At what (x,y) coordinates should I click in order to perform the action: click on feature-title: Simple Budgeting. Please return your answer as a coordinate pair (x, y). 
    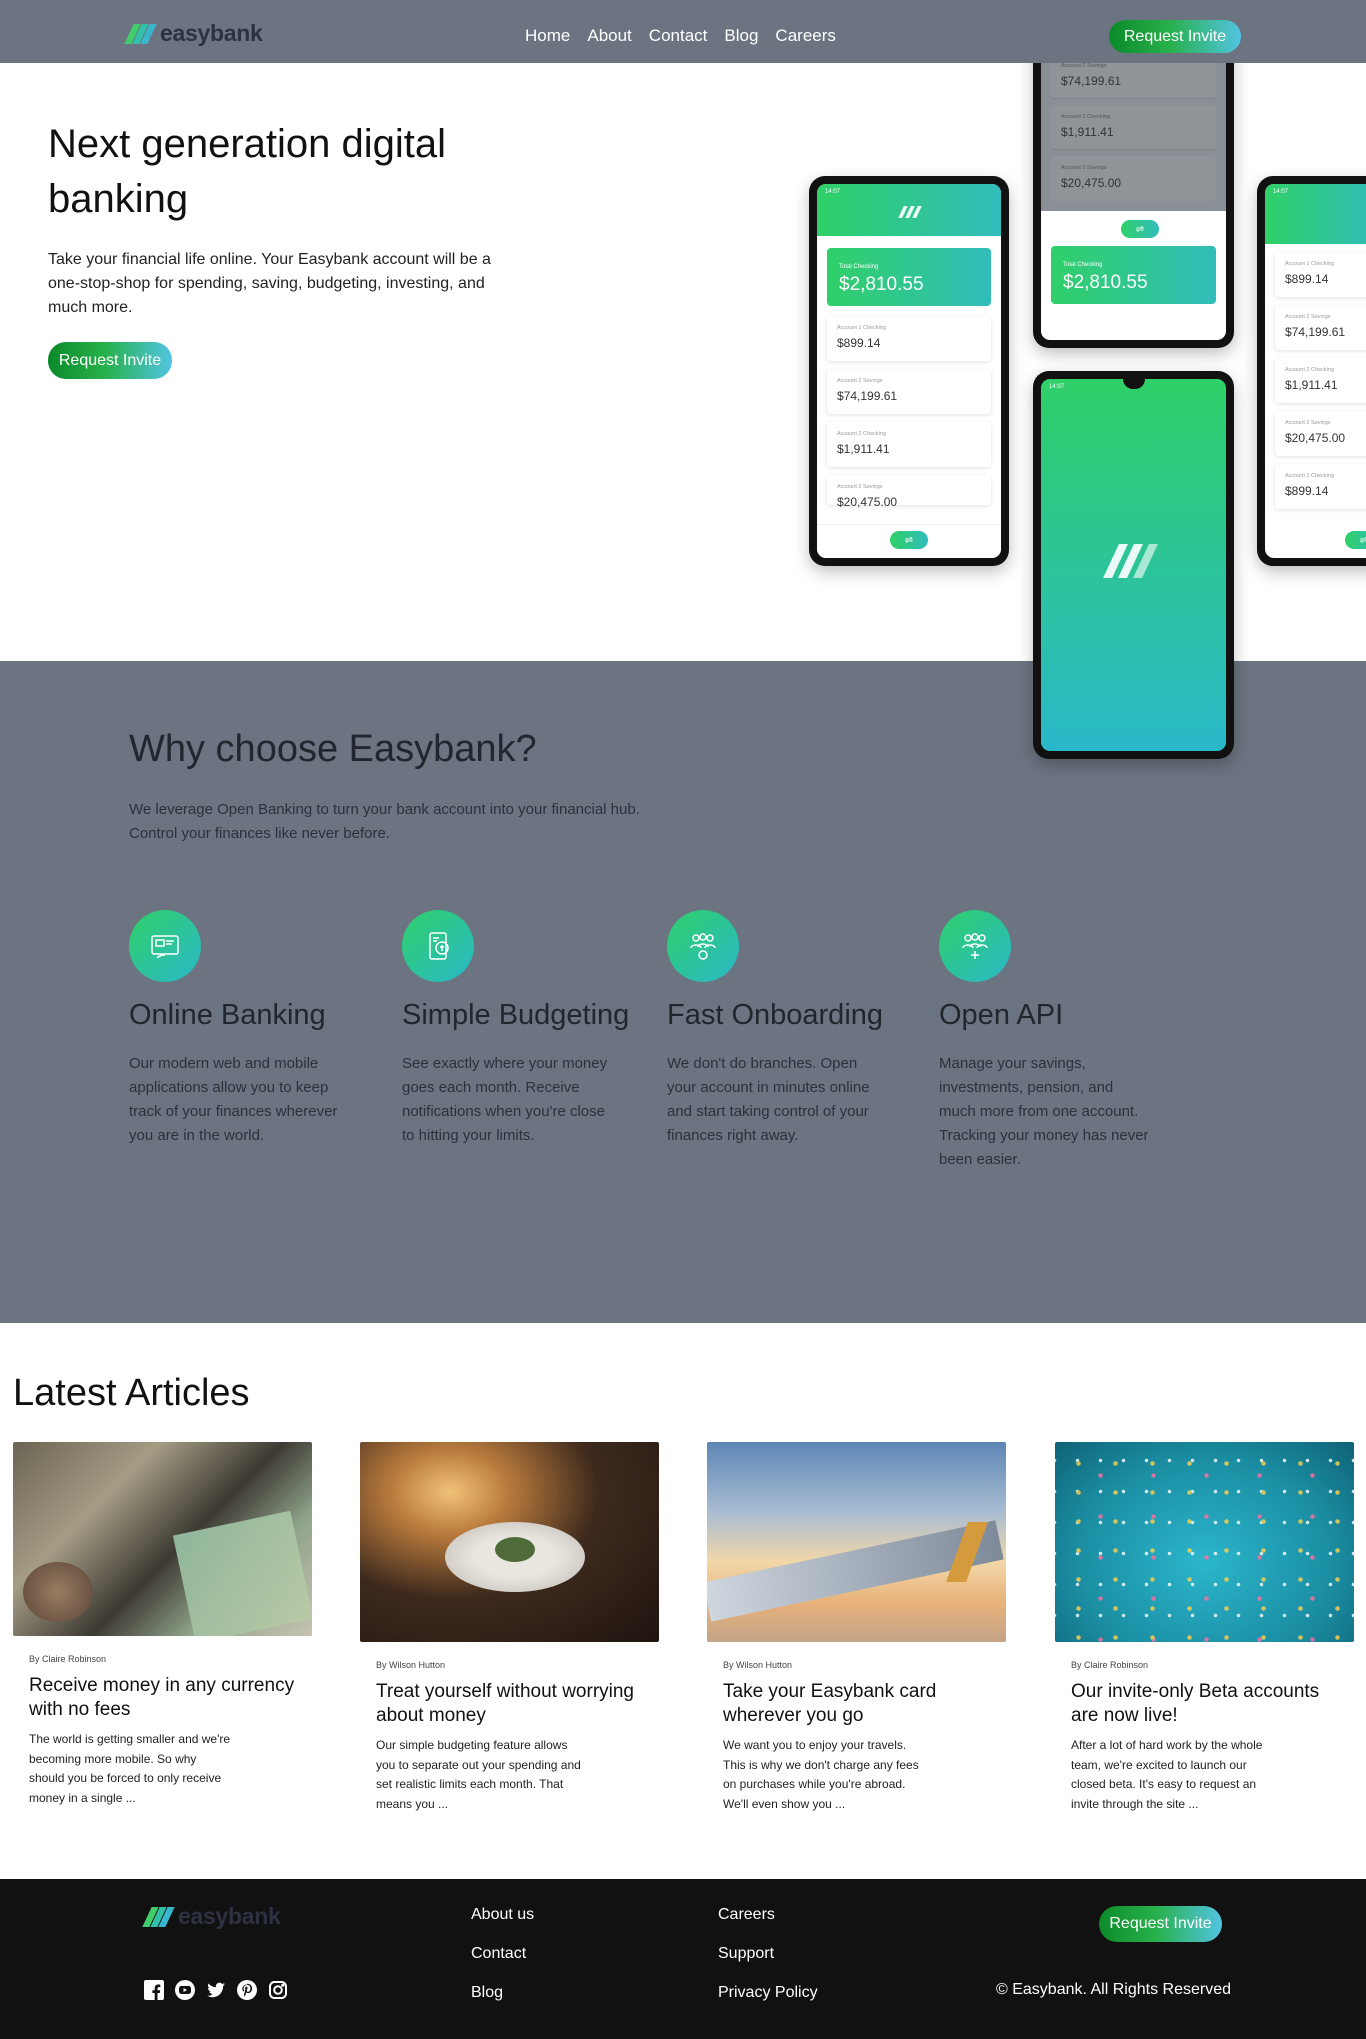
    Looking at the image, I should click on (516, 1015).